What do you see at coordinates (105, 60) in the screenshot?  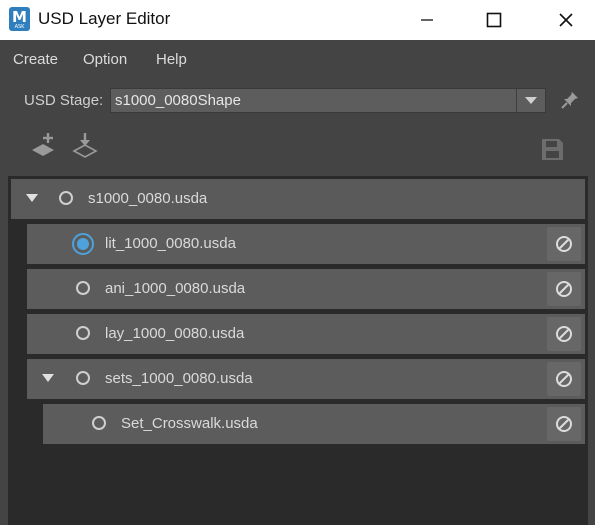 I see `menu-option: Option` at bounding box center [105, 60].